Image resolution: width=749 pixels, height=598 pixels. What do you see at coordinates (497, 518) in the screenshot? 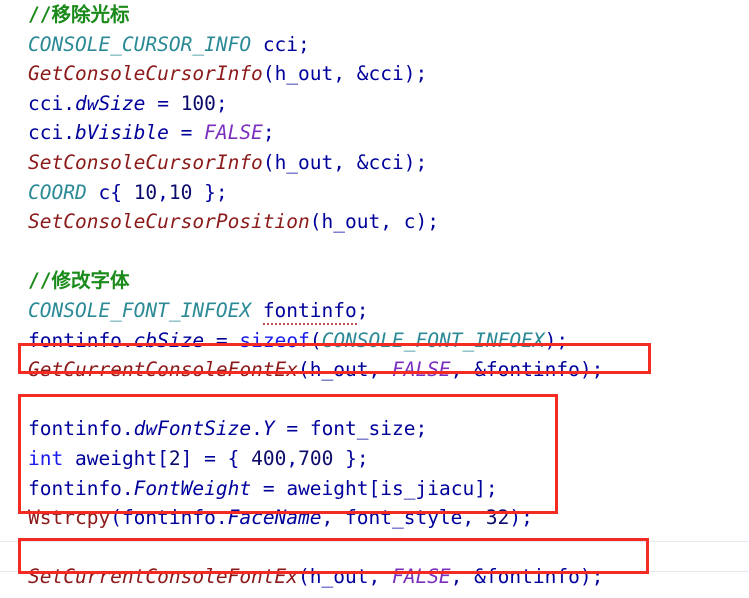
I see `code-token-num: 32` at bounding box center [497, 518].